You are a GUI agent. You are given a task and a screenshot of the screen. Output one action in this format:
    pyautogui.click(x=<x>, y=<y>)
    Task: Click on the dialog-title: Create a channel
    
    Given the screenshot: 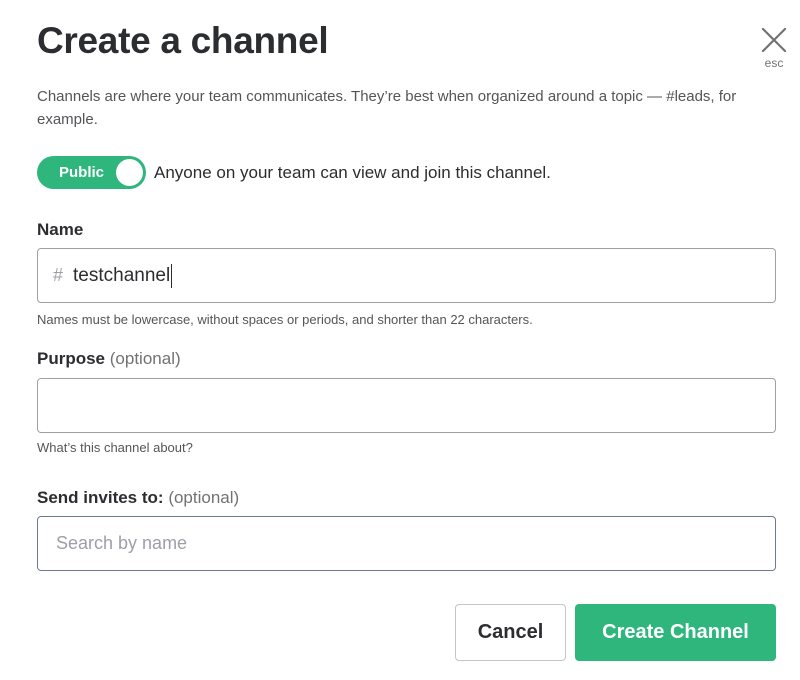 What is the action you would take?
    pyautogui.click(x=183, y=40)
    